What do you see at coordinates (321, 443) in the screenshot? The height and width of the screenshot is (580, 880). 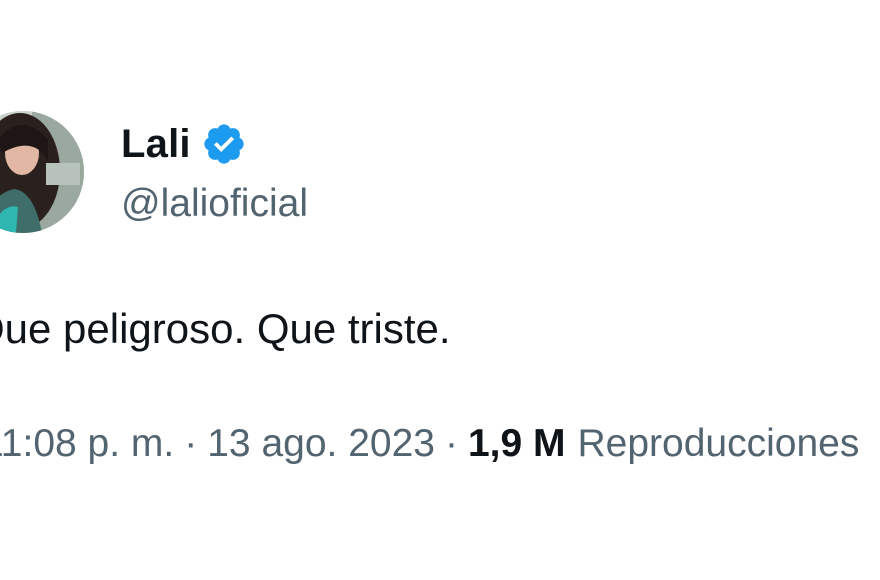 I see `tweet-date: 13 ago. 2023` at bounding box center [321, 443].